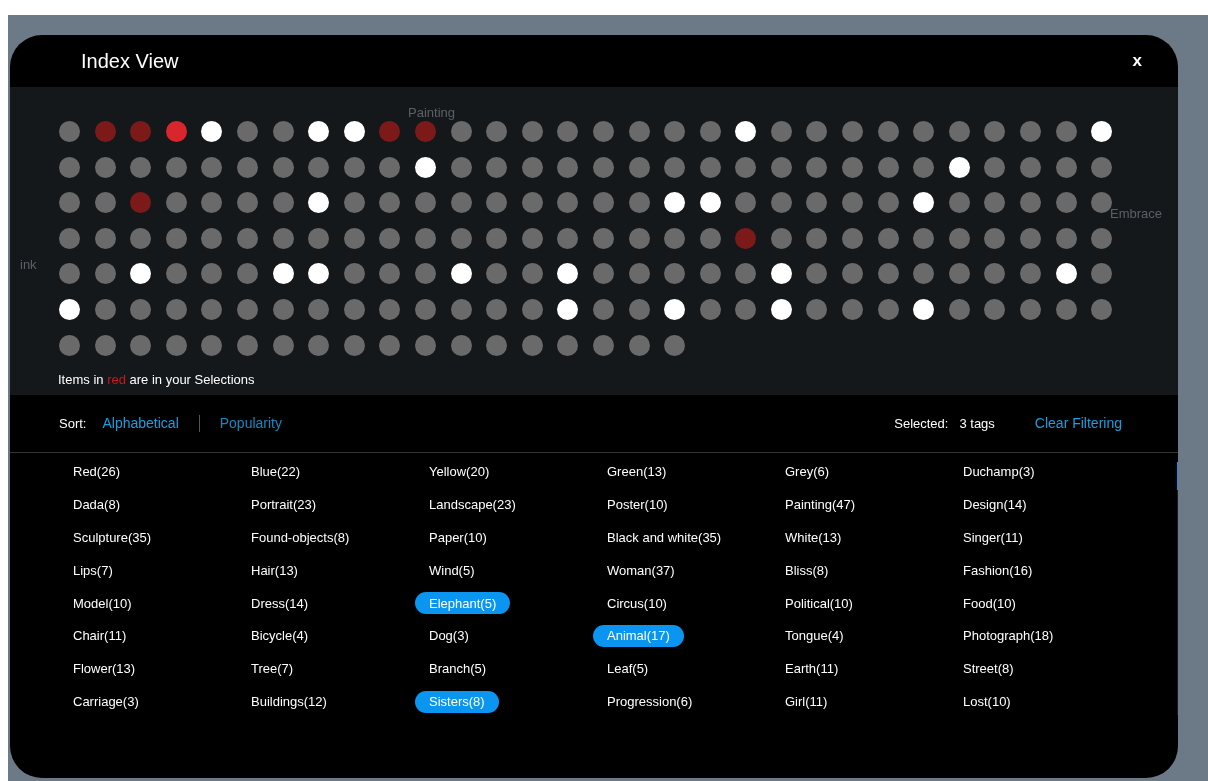 This screenshot has height=781, width=1208. What do you see at coordinates (73, 423) in the screenshot?
I see `sort-label: Sort:` at bounding box center [73, 423].